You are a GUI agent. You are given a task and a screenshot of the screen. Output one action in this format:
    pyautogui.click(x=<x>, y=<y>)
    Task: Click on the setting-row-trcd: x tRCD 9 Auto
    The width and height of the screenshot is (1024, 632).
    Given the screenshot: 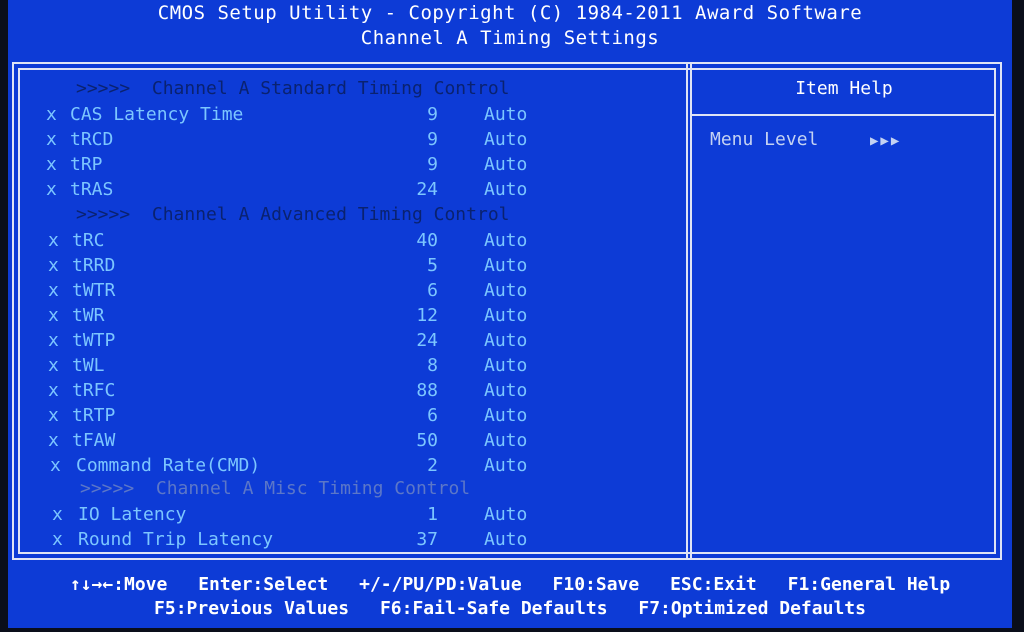 What is the action you would take?
    pyautogui.click(x=343, y=139)
    